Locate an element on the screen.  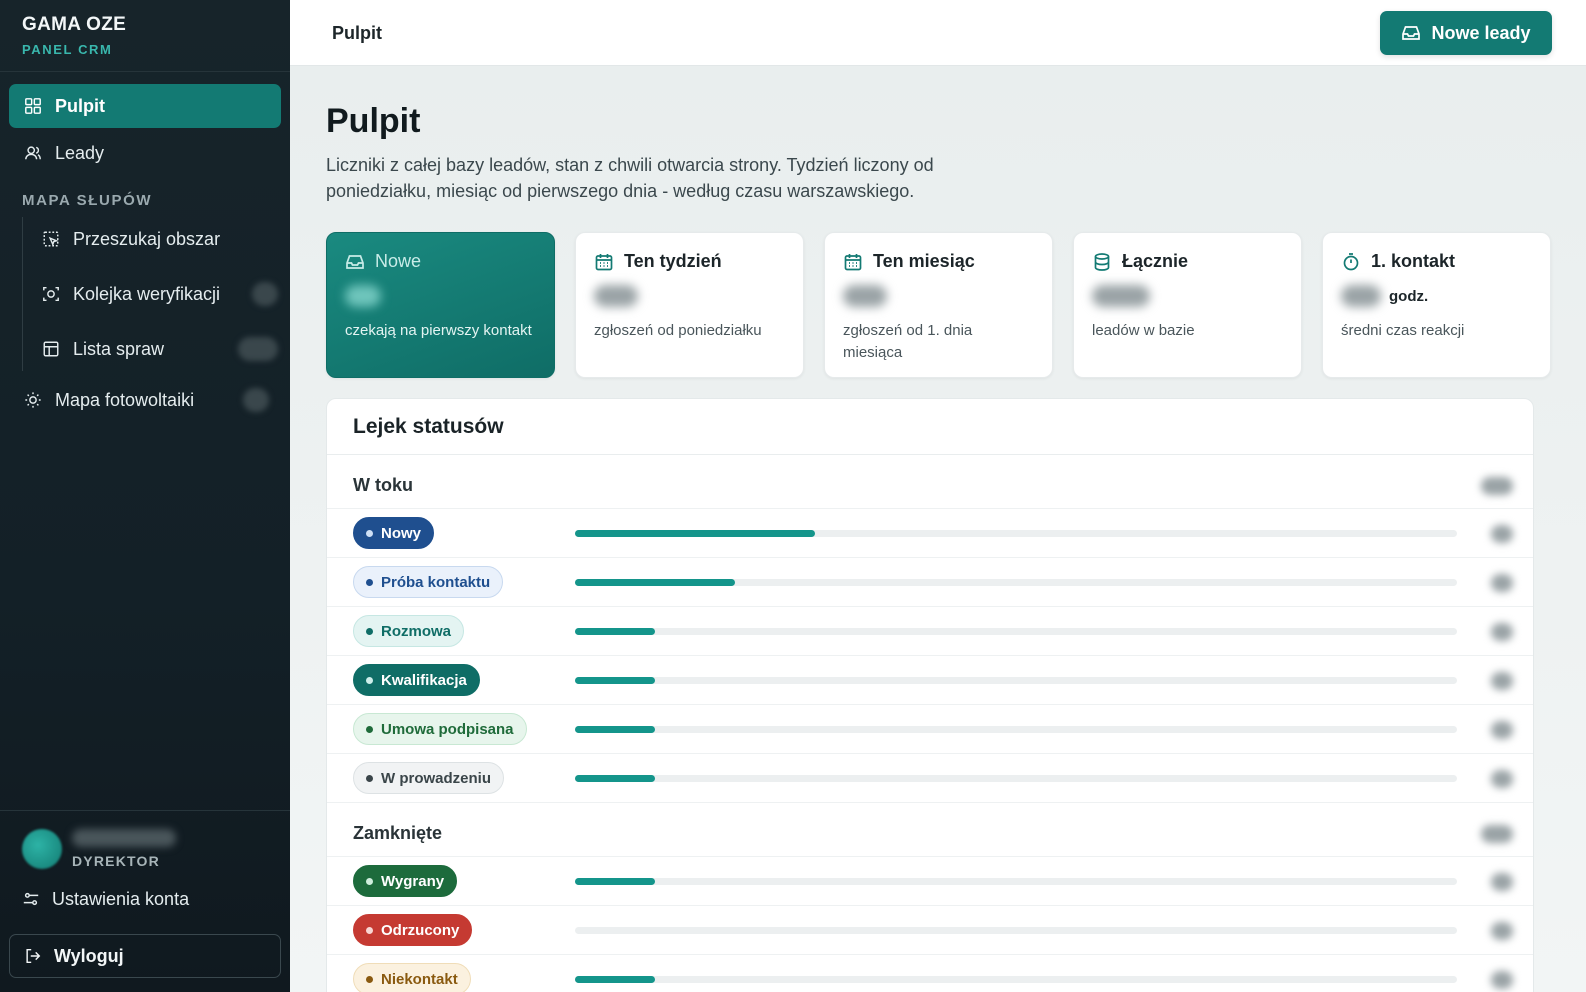
stat-card-subtitle: zgłoszeń od poniedziałku is located at coordinates (678, 330).